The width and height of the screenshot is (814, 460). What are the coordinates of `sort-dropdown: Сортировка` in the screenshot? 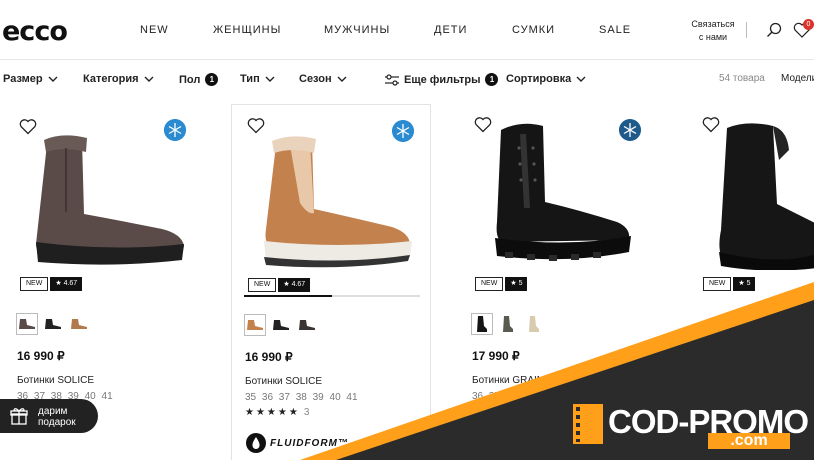 It's located at (546, 79).